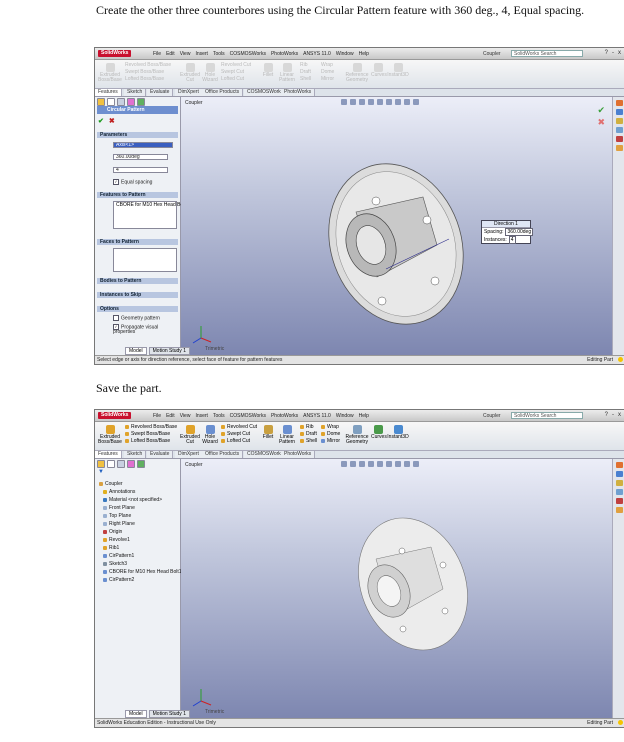  What do you see at coordinates (305, 79) in the screenshot?
I see `ribbon-small-item: Shell` at bounding box center [305, 79].